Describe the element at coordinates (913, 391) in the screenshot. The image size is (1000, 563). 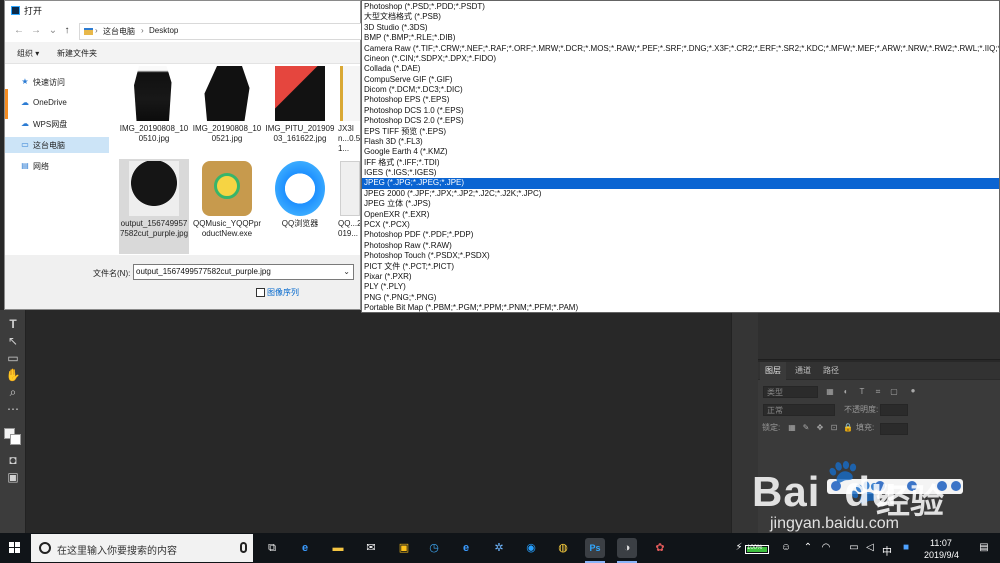
I see `filter-toggle-icon: ●` at that location.